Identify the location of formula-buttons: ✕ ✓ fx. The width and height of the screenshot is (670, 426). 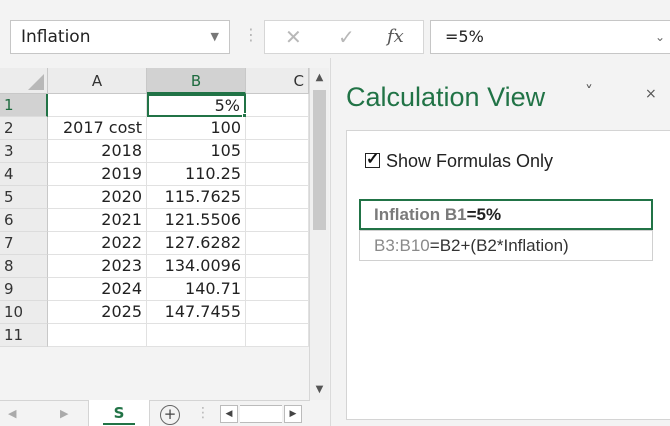
(344, 37).